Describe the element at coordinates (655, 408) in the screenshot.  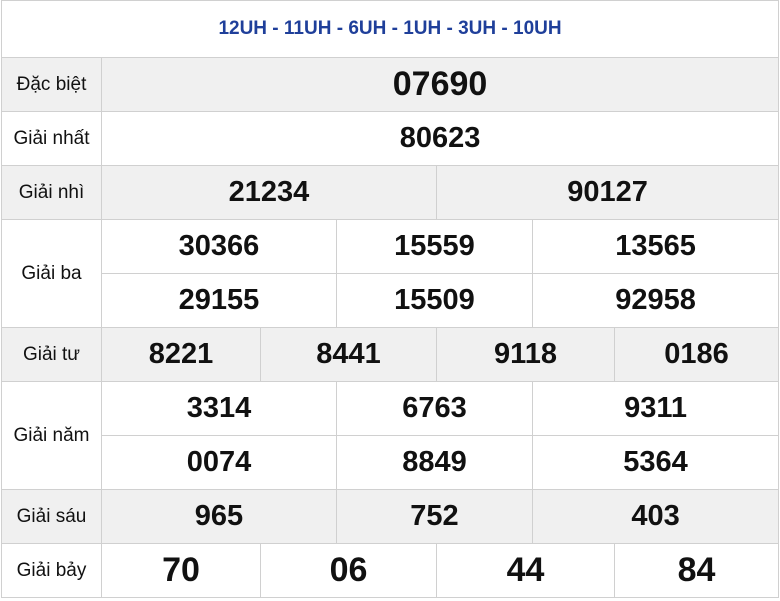
I see `fifth-prize-number: 9311` at that location.